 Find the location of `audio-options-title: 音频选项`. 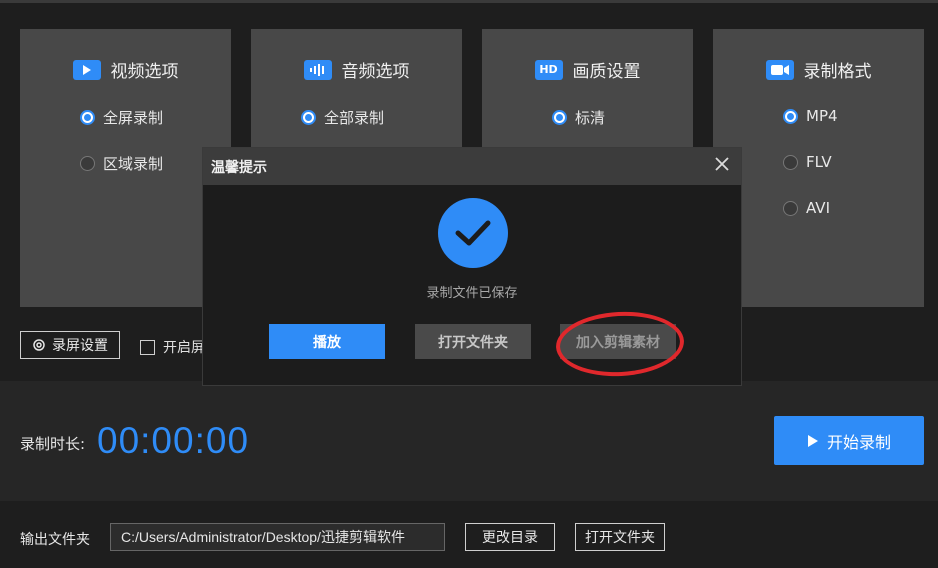

audio-options-title: 音频选项 is located at coordinates (375, 72).